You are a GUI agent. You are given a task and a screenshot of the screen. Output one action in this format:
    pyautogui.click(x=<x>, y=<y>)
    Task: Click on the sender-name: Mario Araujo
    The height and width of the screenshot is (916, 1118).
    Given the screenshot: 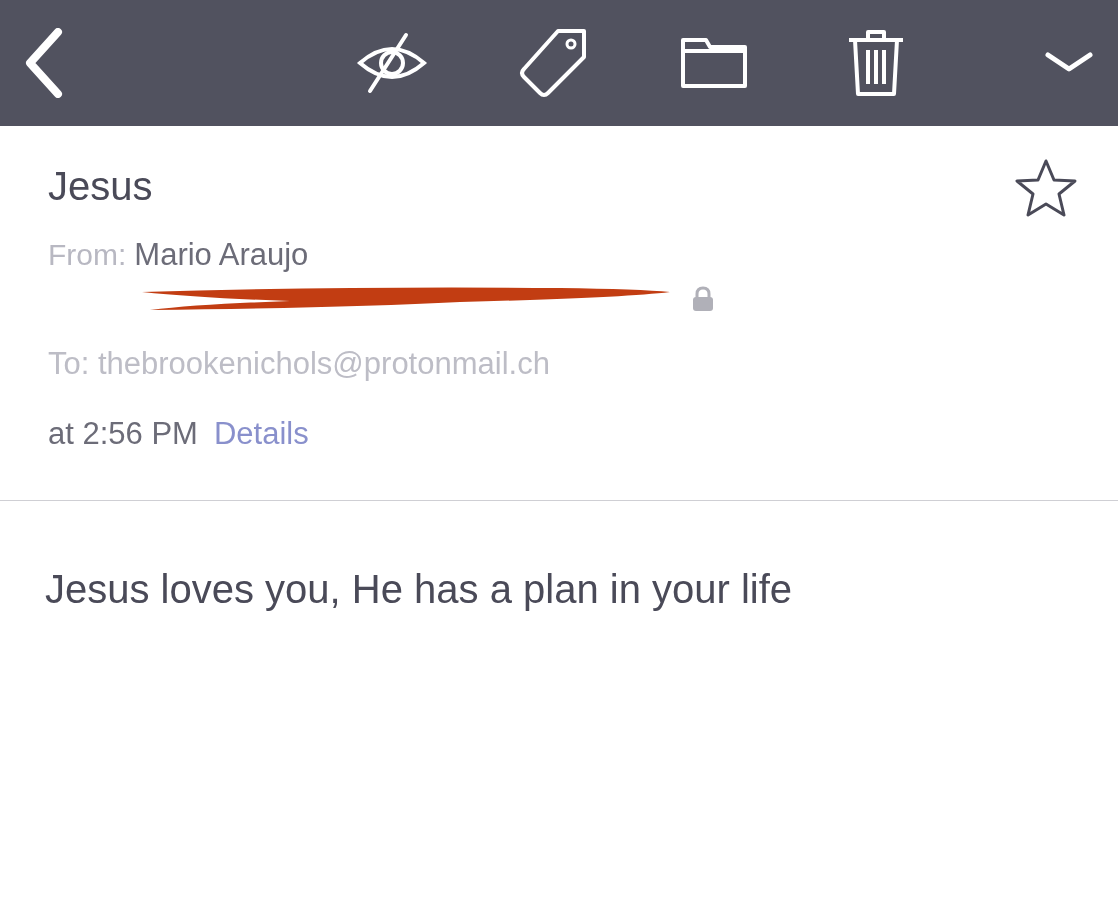 What is the action you would take?
    pyautogui.click(x=221, y=255)
    